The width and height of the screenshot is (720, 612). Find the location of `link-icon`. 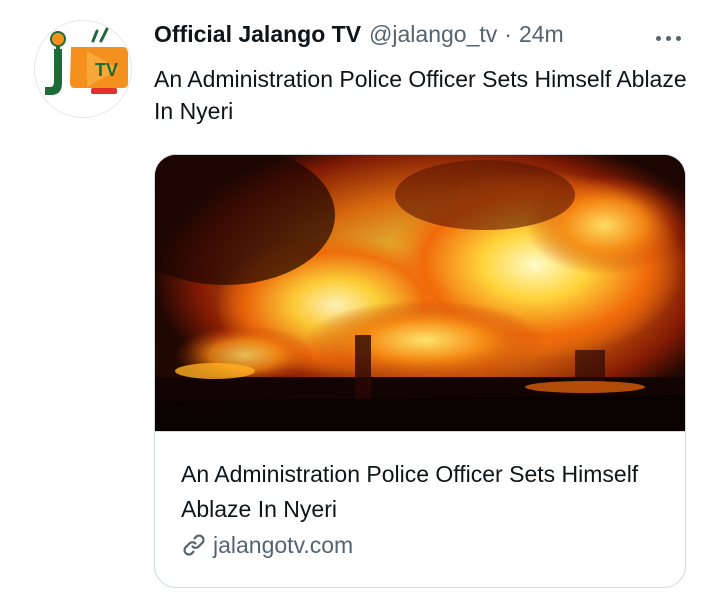

link-icon is located at coordinates (194, 545).